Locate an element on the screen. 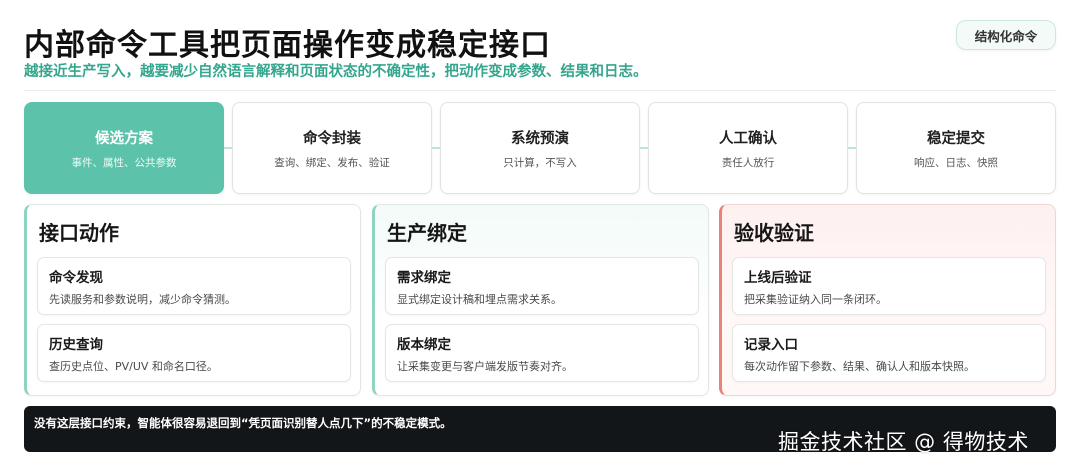 This screenshot has width=1080, height=474. card-desc: 把采集验证纳入同一条闭环。 is located at coordinates (815, 299).